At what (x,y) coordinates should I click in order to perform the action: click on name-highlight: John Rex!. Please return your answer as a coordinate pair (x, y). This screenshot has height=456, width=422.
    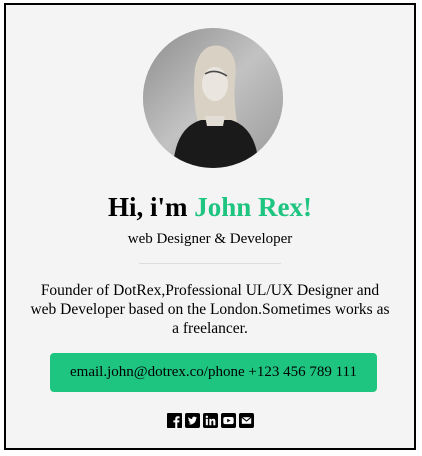
    Looking at the image, I should click on (253, 207).